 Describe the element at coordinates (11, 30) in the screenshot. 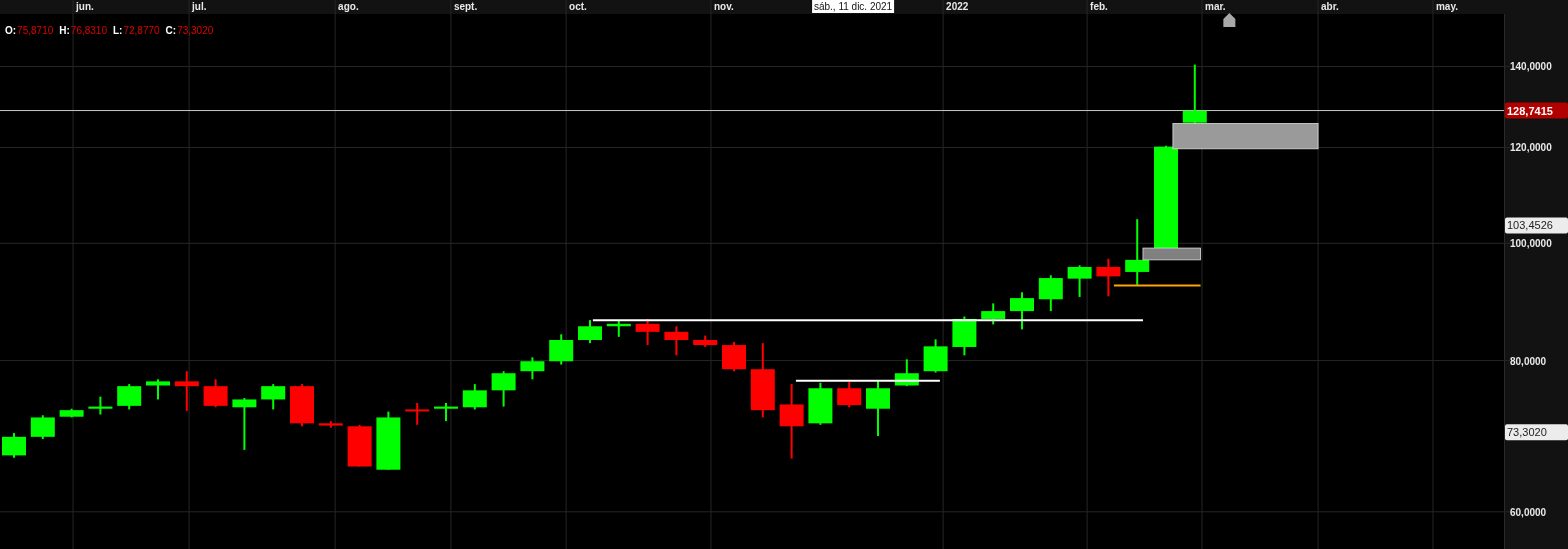

I see `ohlc-label: O:` at that location.